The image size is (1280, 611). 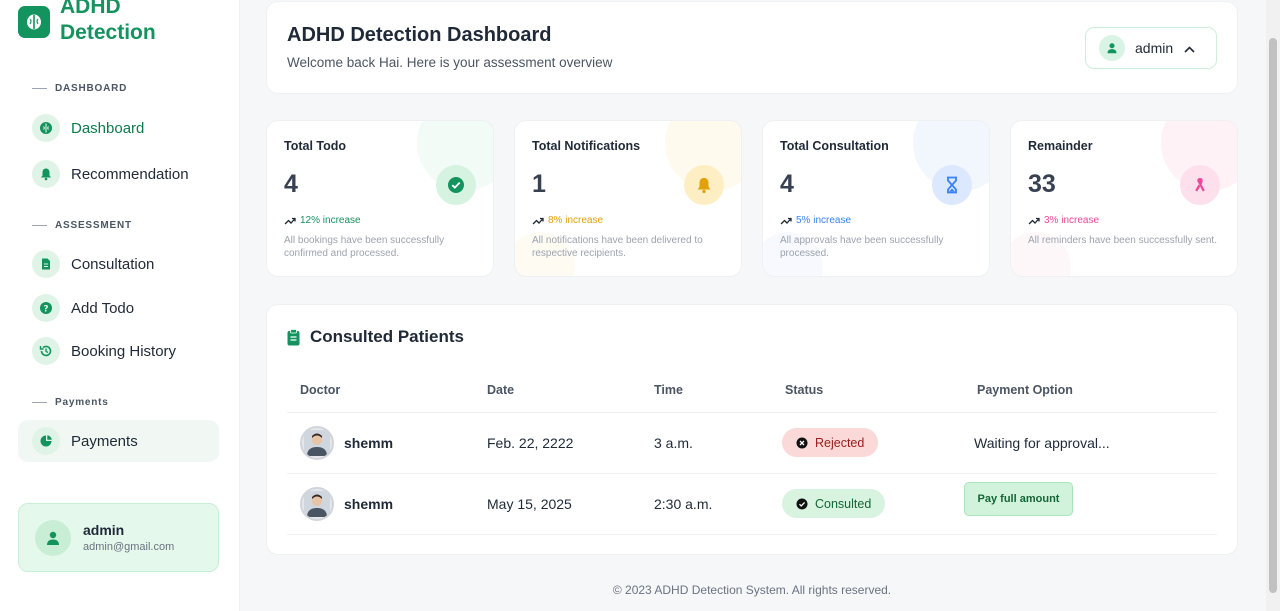 I want to click on sidebar-item-label: Recommendation, so click(x=130, y=174).